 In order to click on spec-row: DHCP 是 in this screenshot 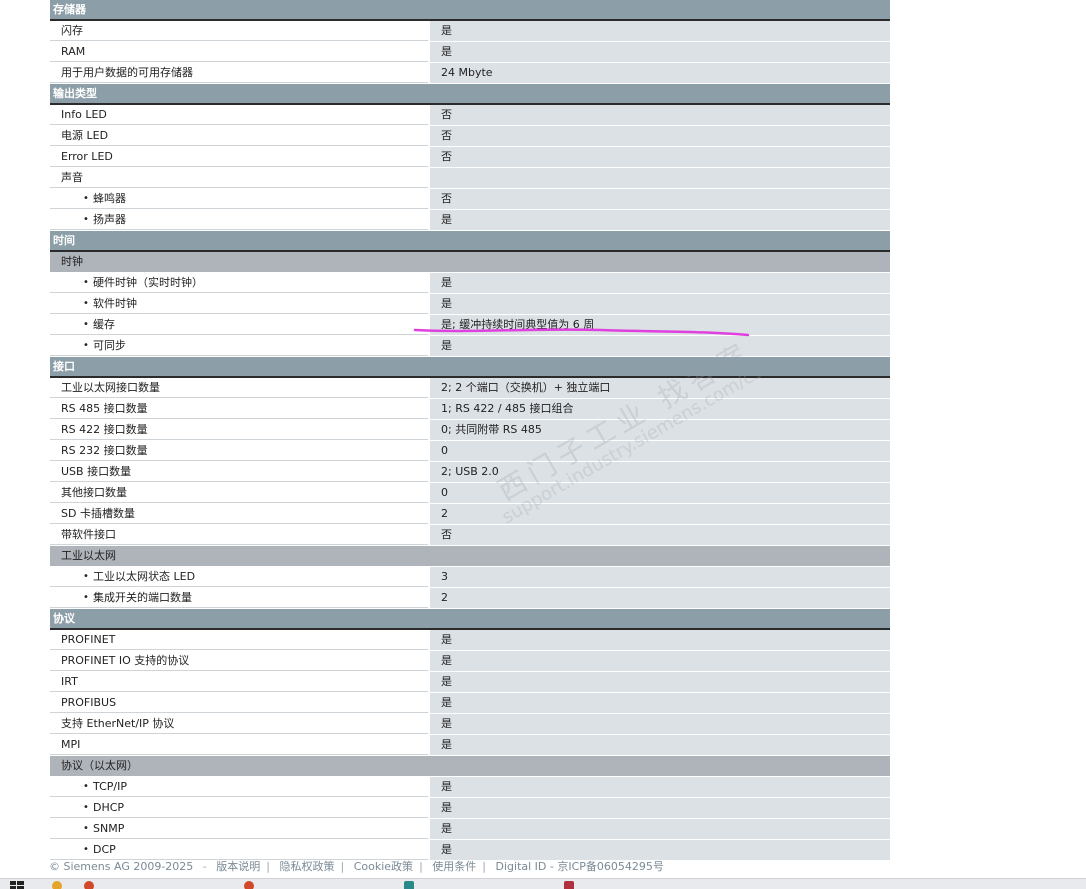, I will do `click(470, 808)`.